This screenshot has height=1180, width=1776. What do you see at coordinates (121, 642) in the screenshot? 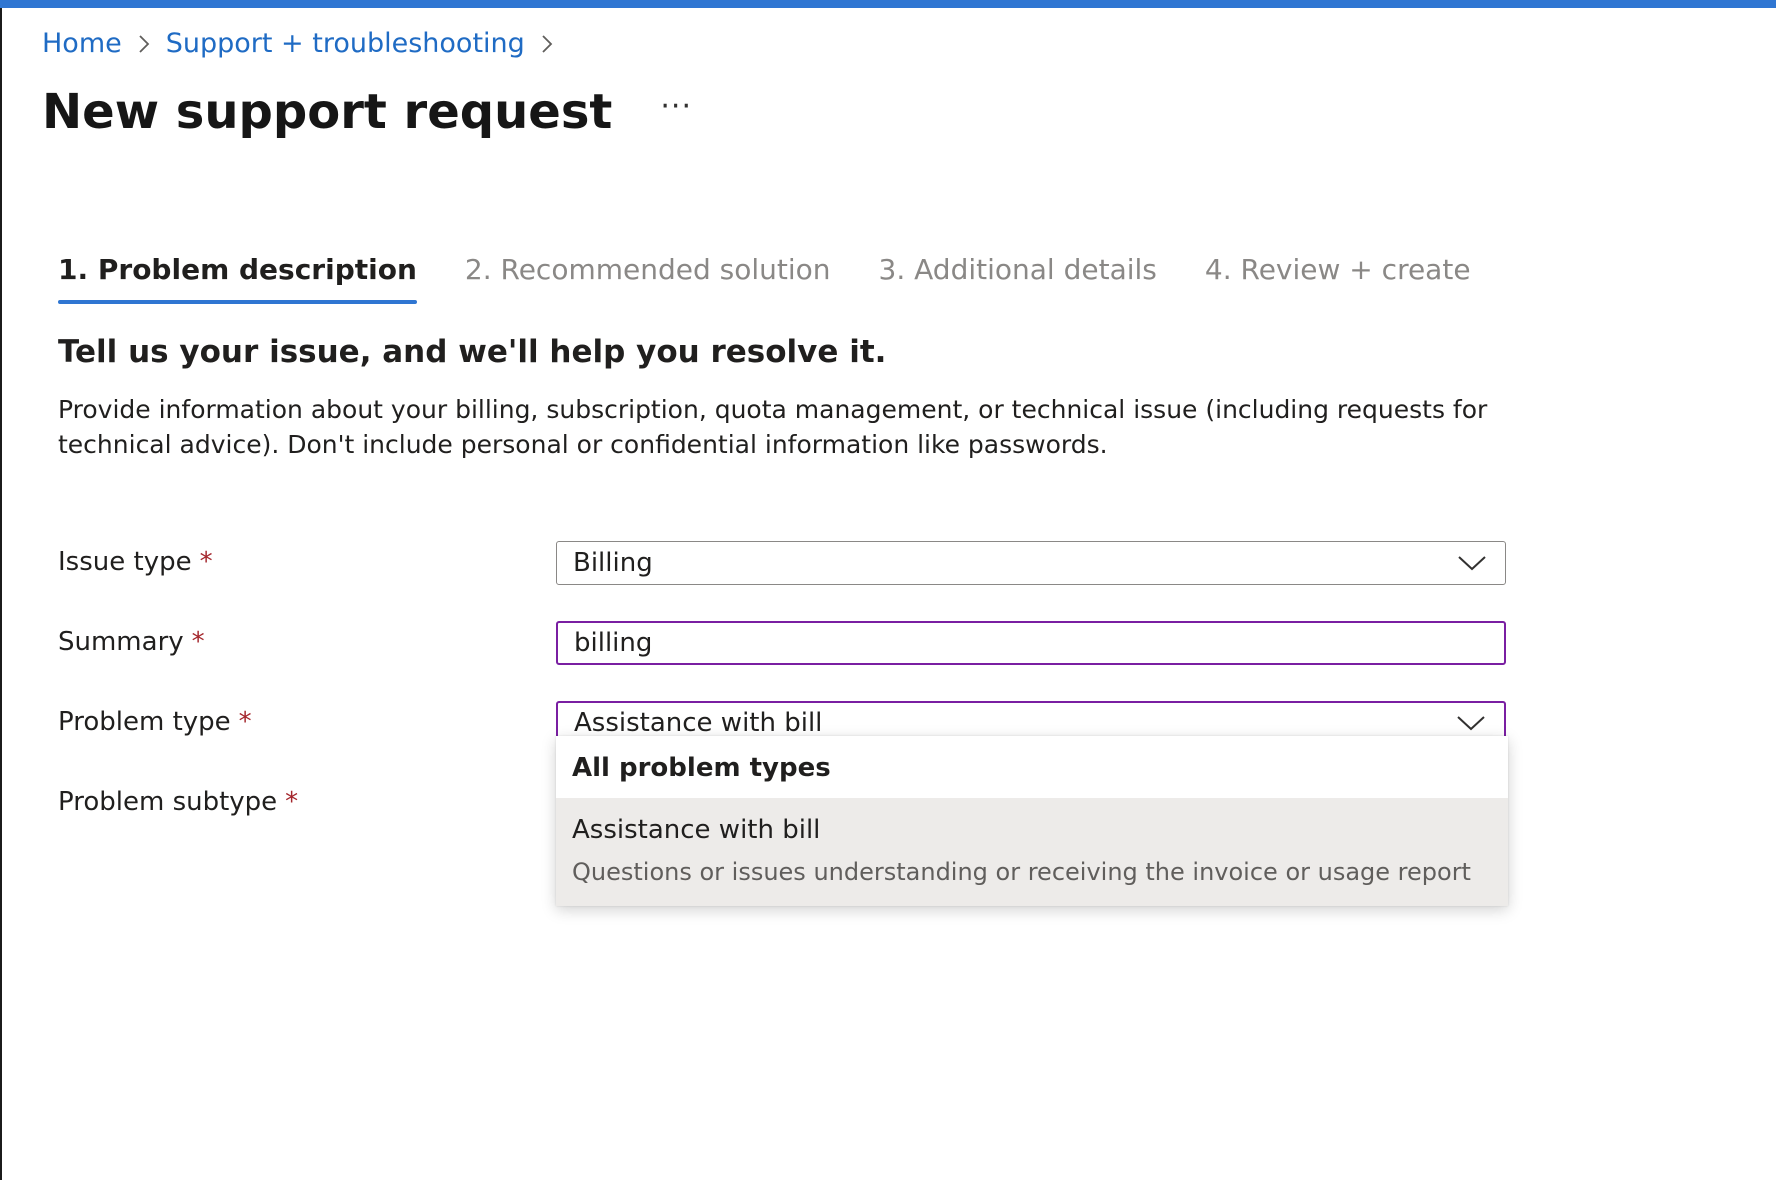
I see `summary-label-text: Summary` at bounding box center [121, 642].